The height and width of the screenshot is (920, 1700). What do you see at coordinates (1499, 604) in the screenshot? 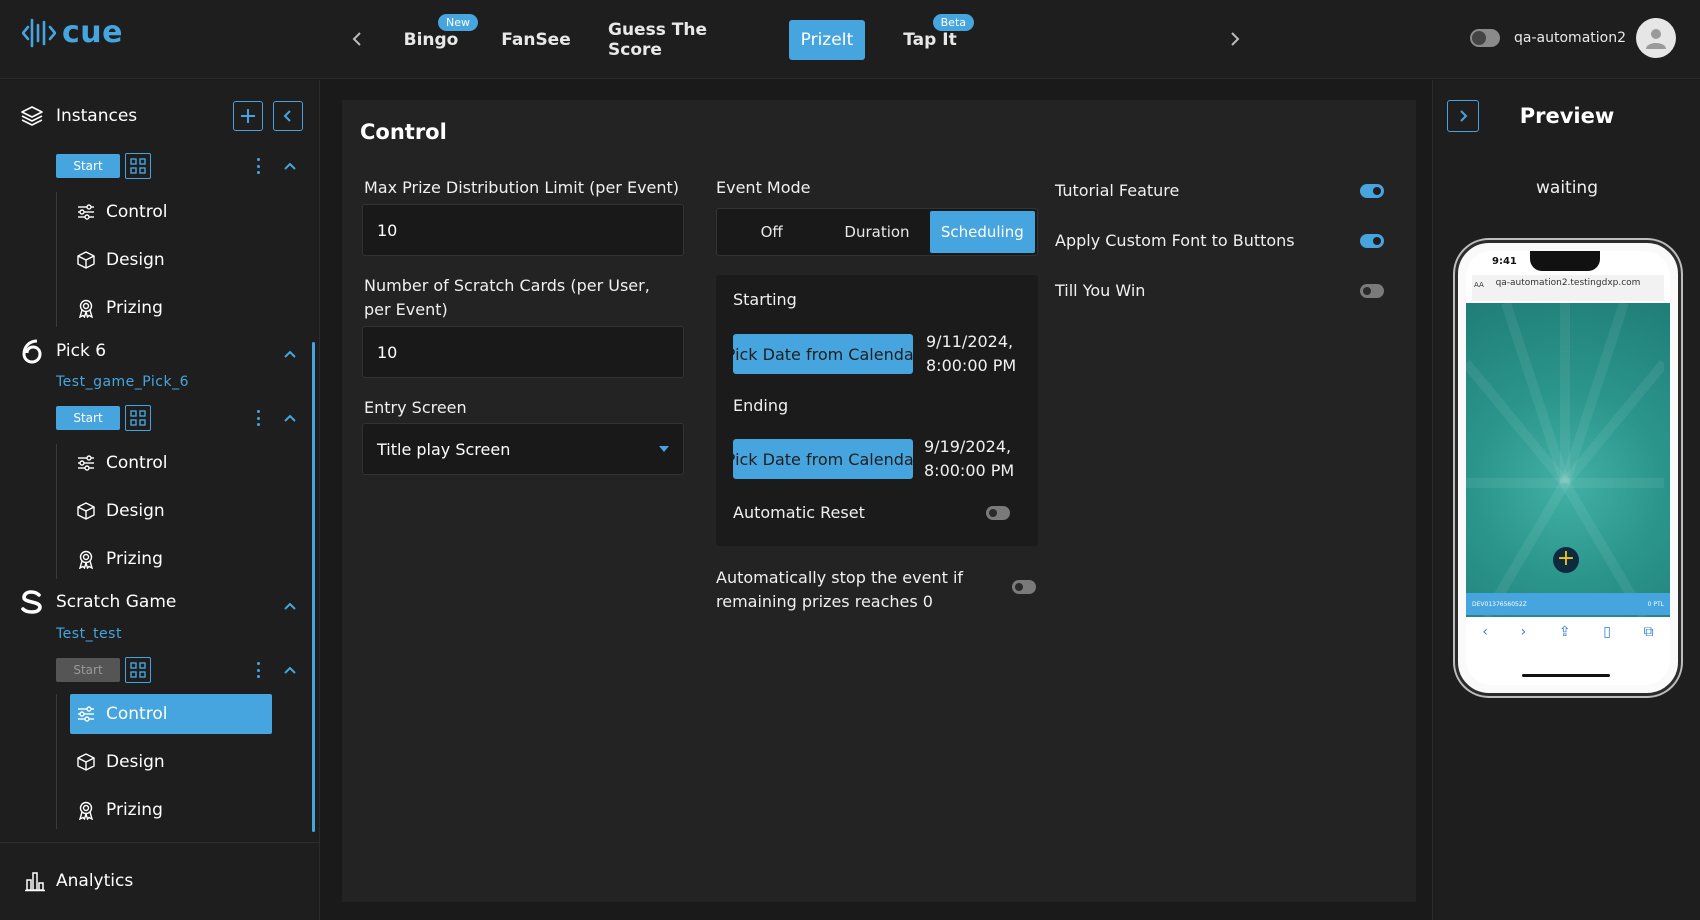
I see `phone-bar-left: DEV0137656052Z` at bounding box center [1499, 604].